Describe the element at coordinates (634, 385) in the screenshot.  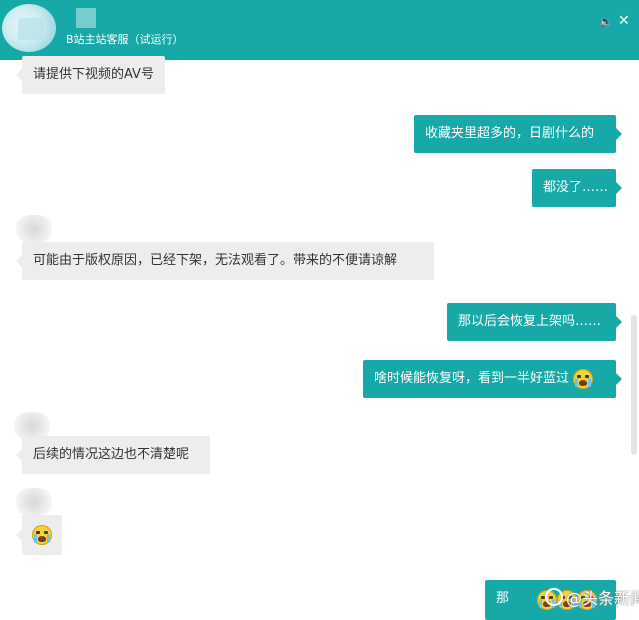
I see `chat-scrollbar` at that location.